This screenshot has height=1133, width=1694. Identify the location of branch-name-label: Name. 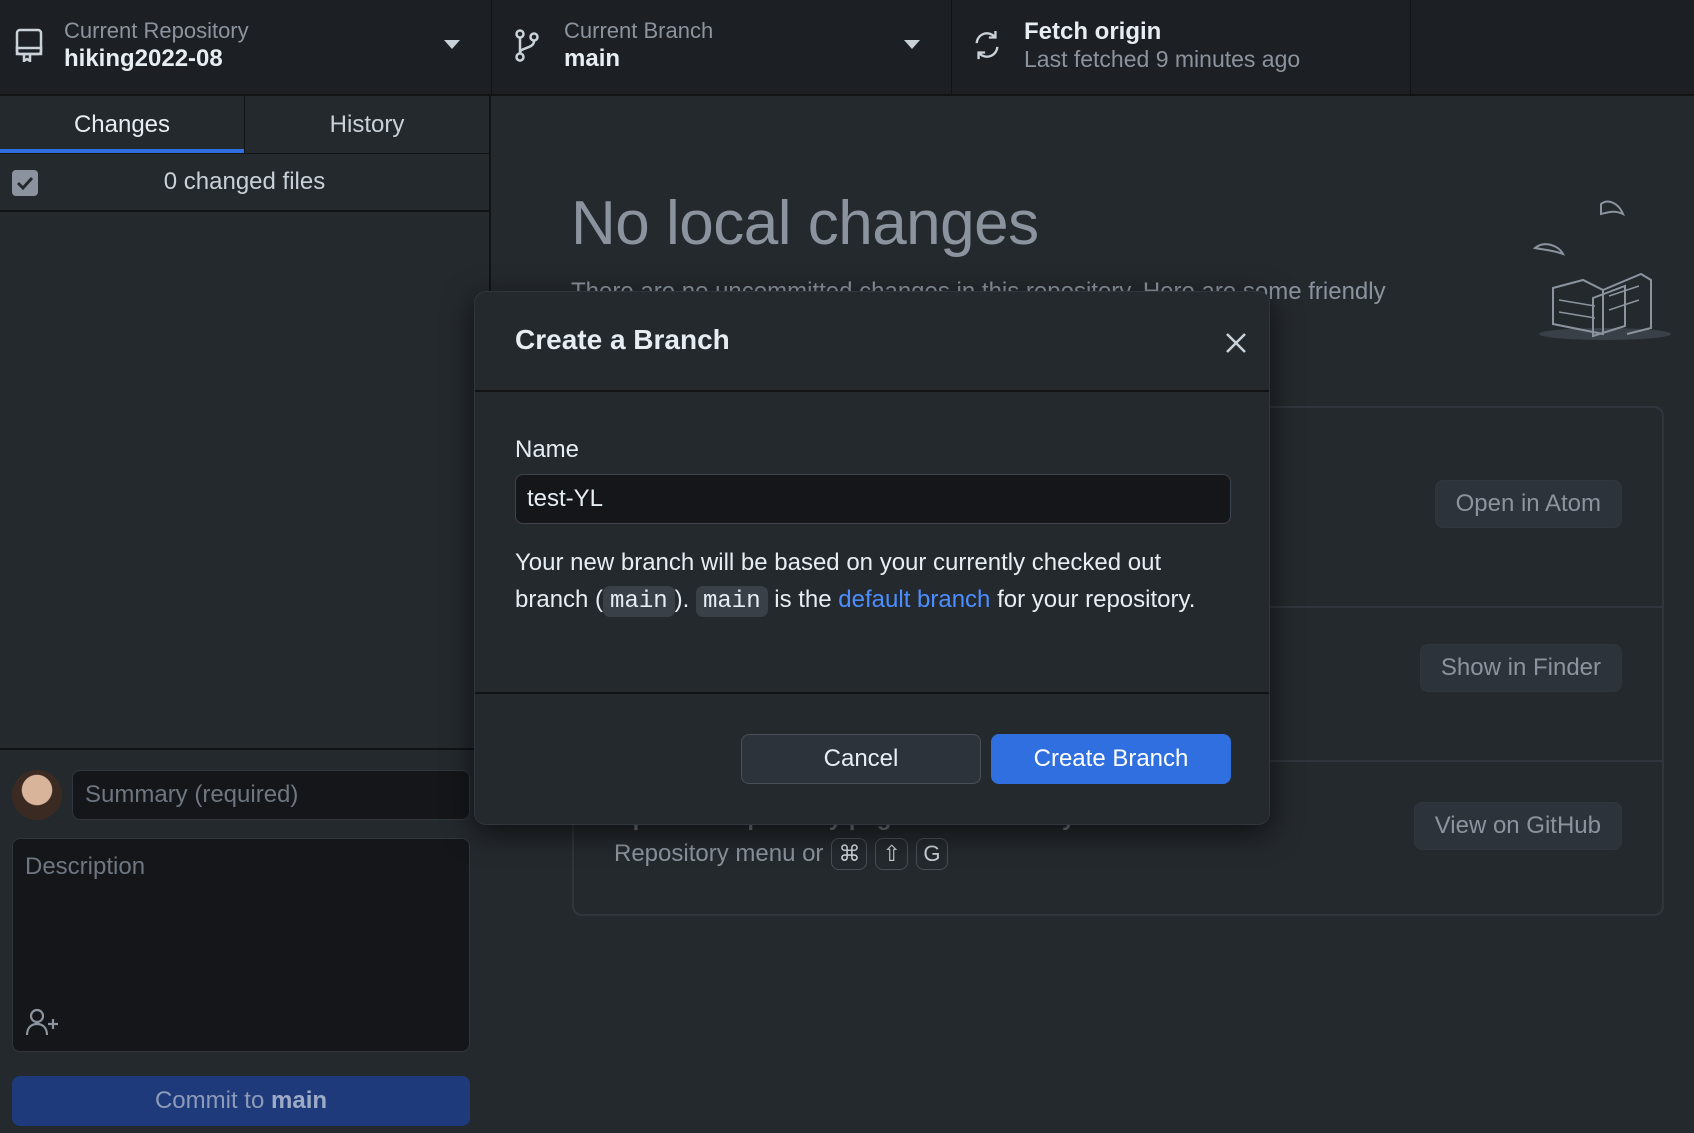
(547, 449).